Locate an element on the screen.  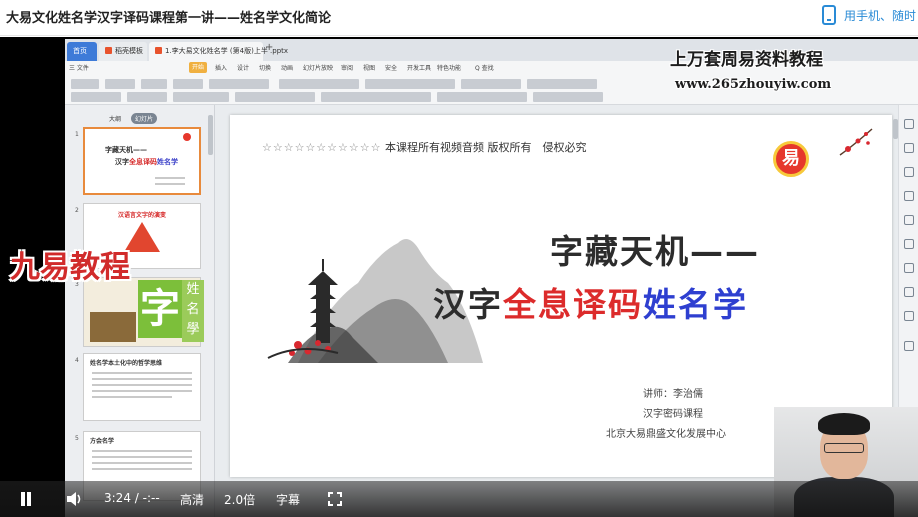
page-title: 大易文化姓名学汉字译码课程第一讲——姓名学文化简论 is located at coordinates (169, 18).